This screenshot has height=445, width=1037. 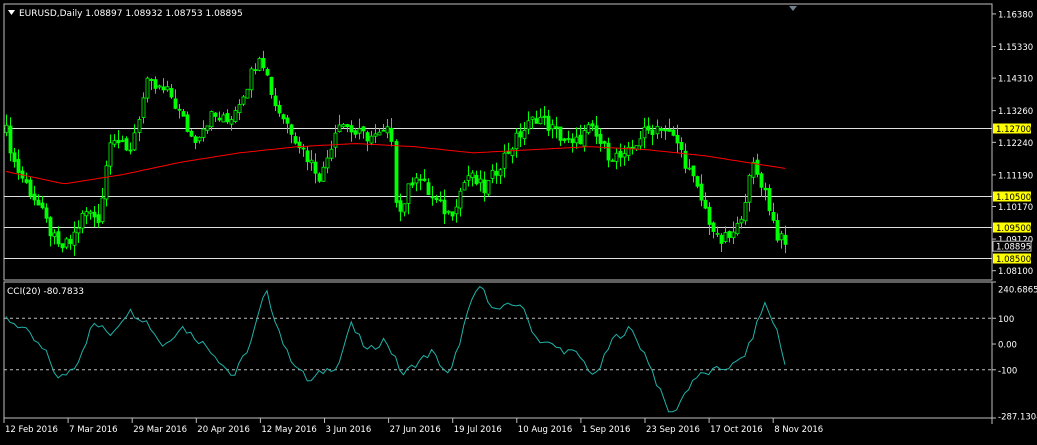 I want to click on level-label: 1.12700, so click(x=1013, y=130).